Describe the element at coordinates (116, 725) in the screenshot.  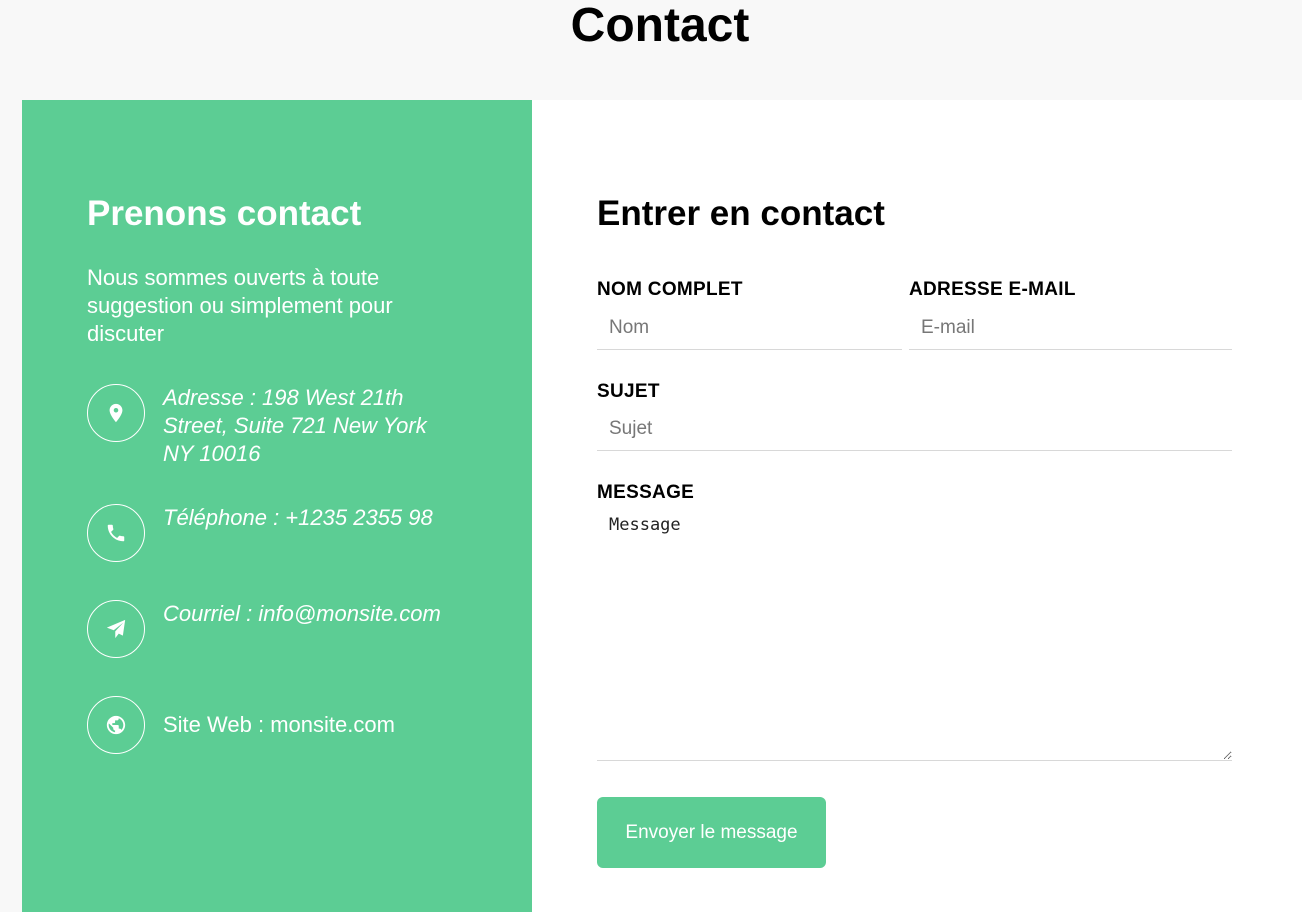
I see `globe-icon` at that location.